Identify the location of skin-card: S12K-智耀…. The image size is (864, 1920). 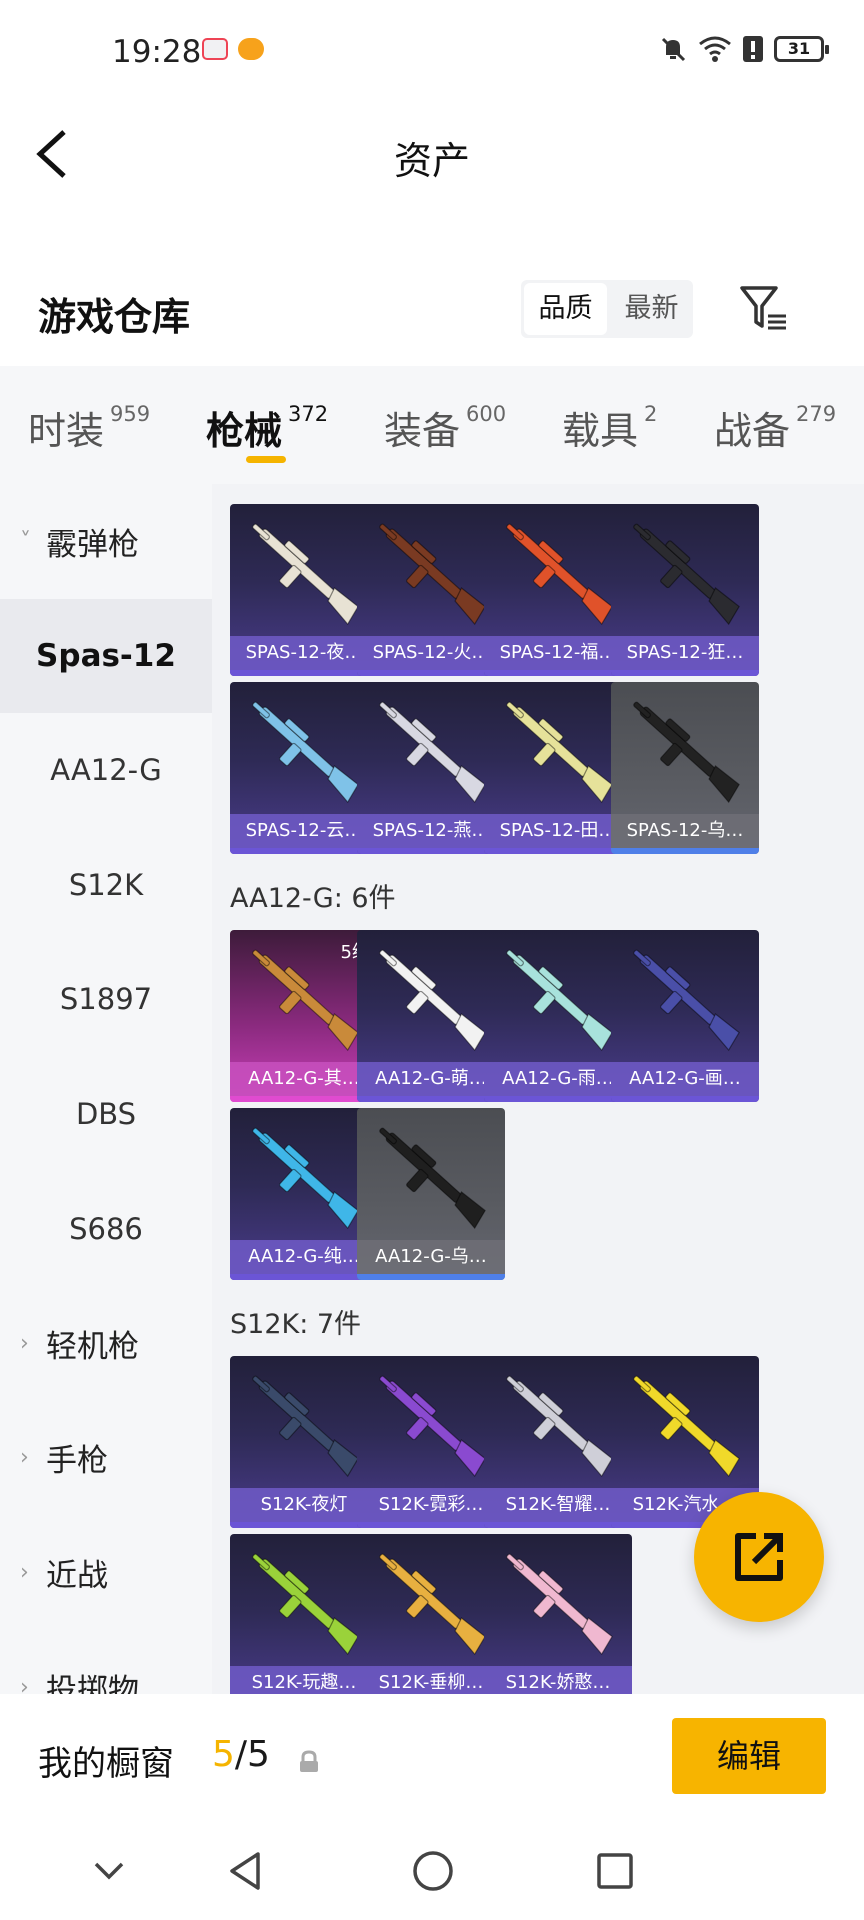
(558, 1442).